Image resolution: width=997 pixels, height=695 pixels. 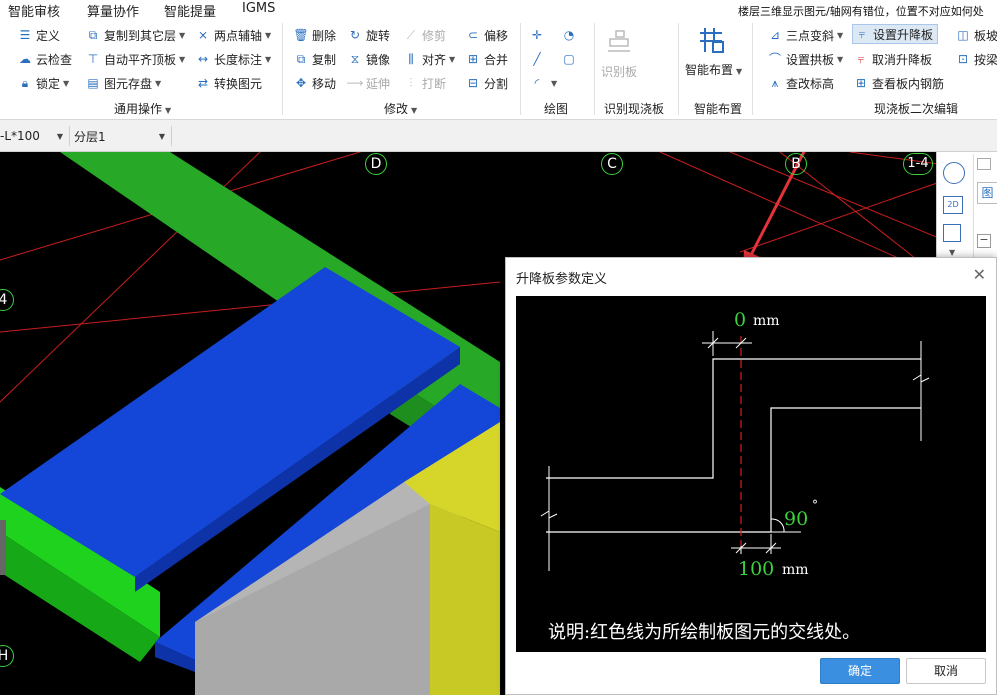 I want to click on rotate-button: ↻ 旋转, so click(x=369, y=35).